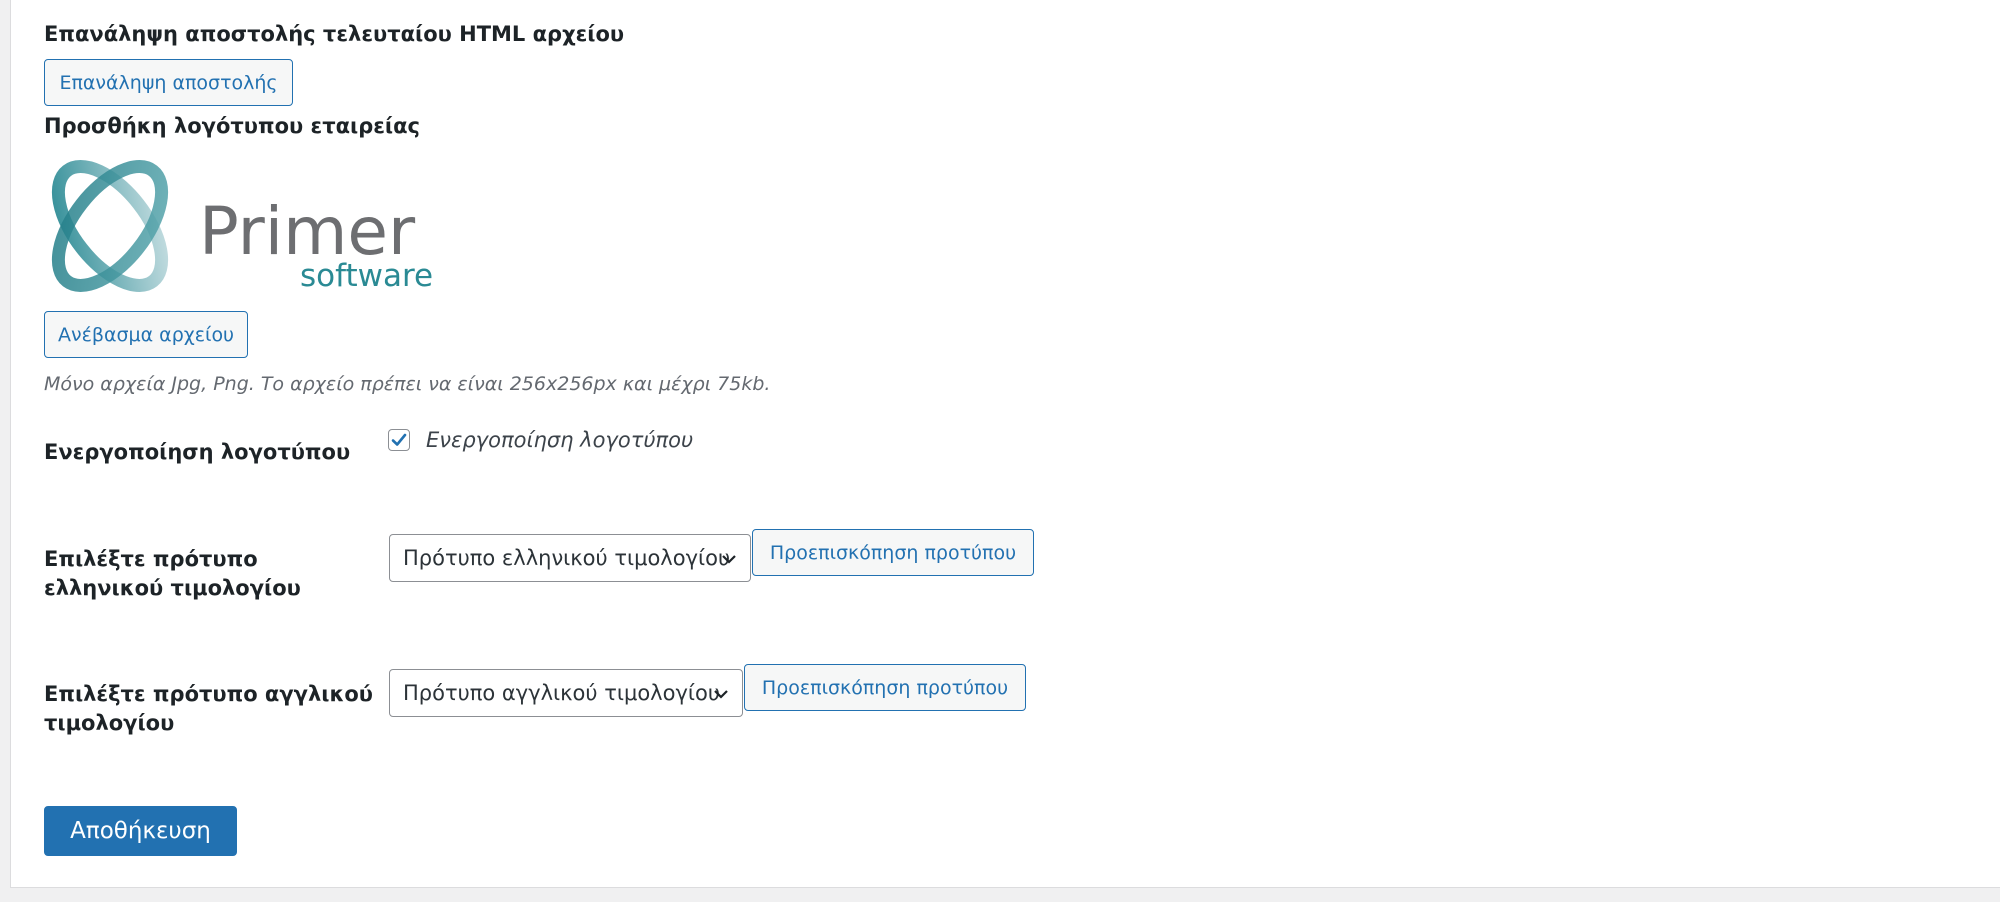  I want to click on resend-button: Επανάληψη αποστολής, so click(168, 82).